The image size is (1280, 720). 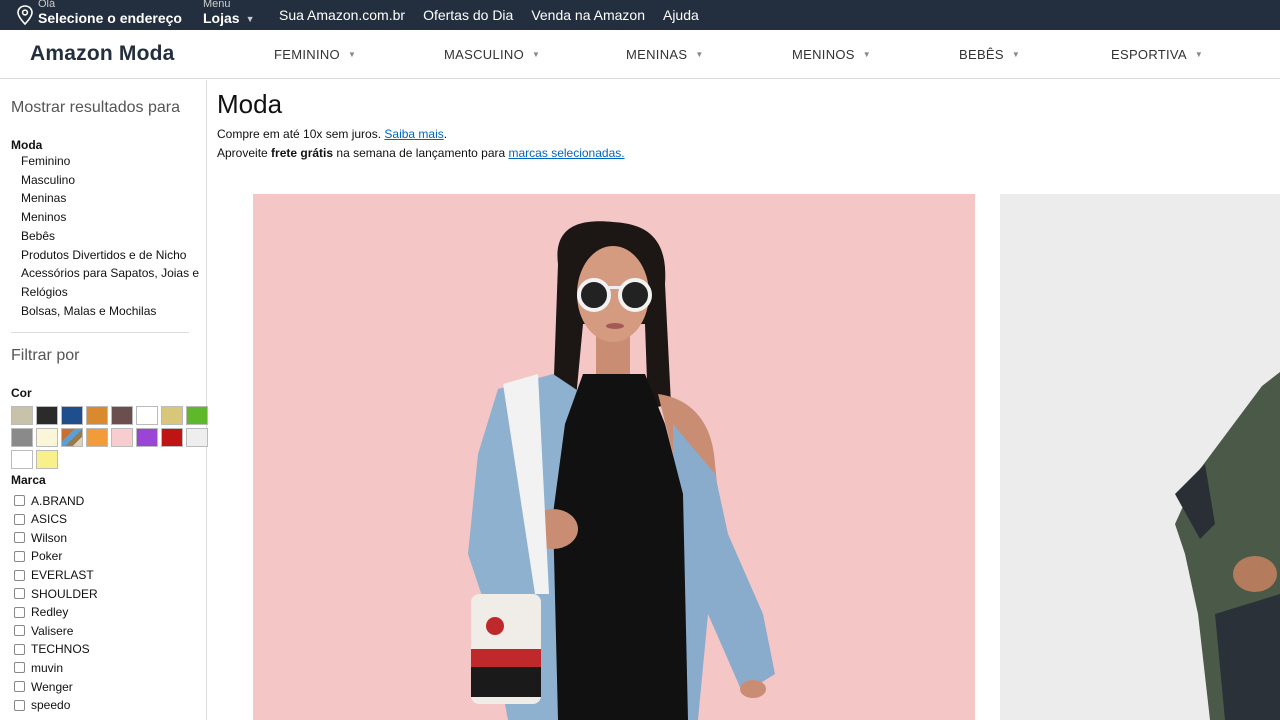 I want to click on brand-label: Poker, so click(x=47, y=556).